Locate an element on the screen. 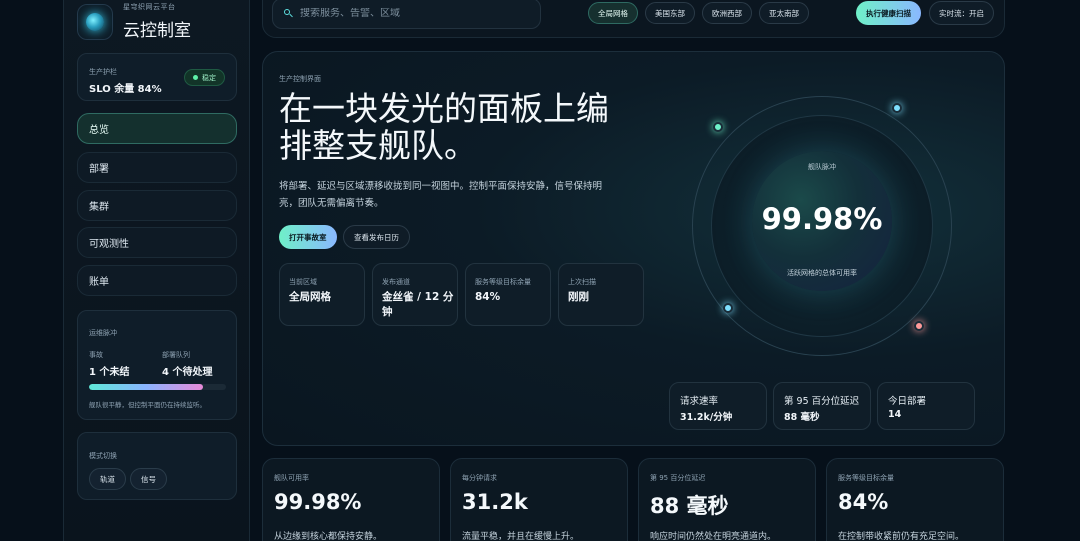  ops-pulse-title: 运维脉冲 is located at coordinates (103, 333).